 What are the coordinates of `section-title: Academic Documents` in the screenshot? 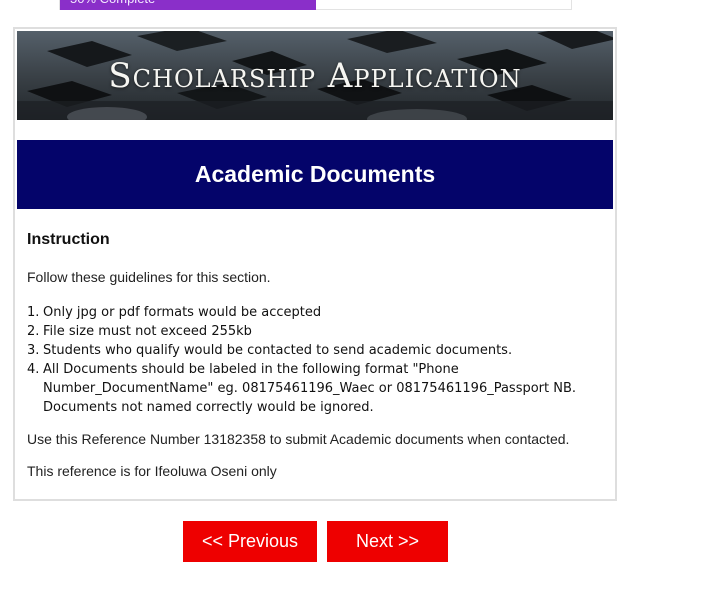 It's located at (315, 174).